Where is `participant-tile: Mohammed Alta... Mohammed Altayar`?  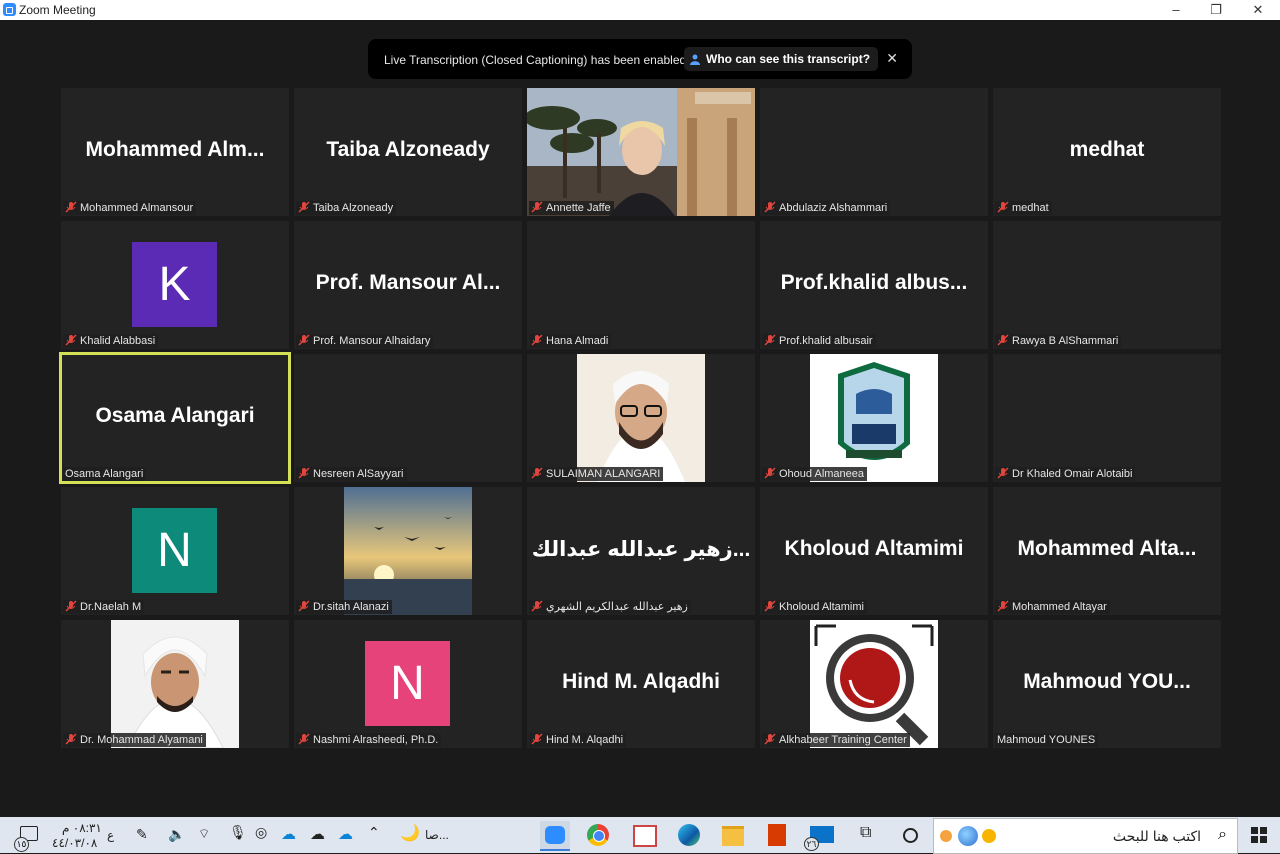 participant-tile: Mohammed Alta... Mohammed Altayar is located at coordinates (1107, 551).